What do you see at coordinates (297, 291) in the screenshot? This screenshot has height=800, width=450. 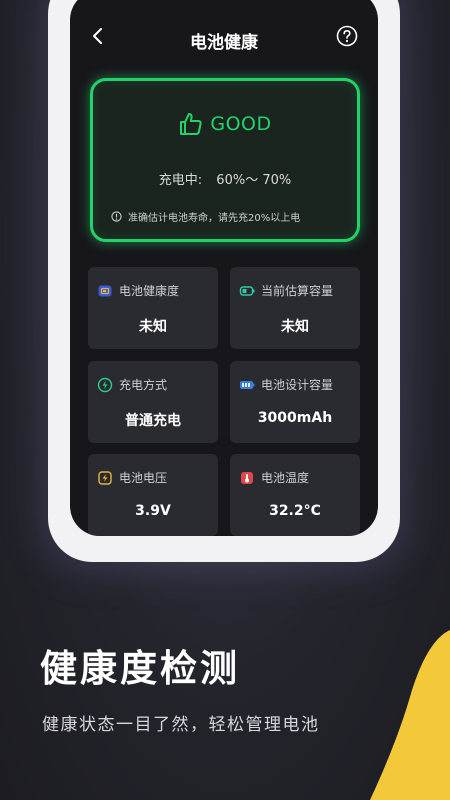 I see `tile-label: 当前估算容量` at bounding box center [297, 291].